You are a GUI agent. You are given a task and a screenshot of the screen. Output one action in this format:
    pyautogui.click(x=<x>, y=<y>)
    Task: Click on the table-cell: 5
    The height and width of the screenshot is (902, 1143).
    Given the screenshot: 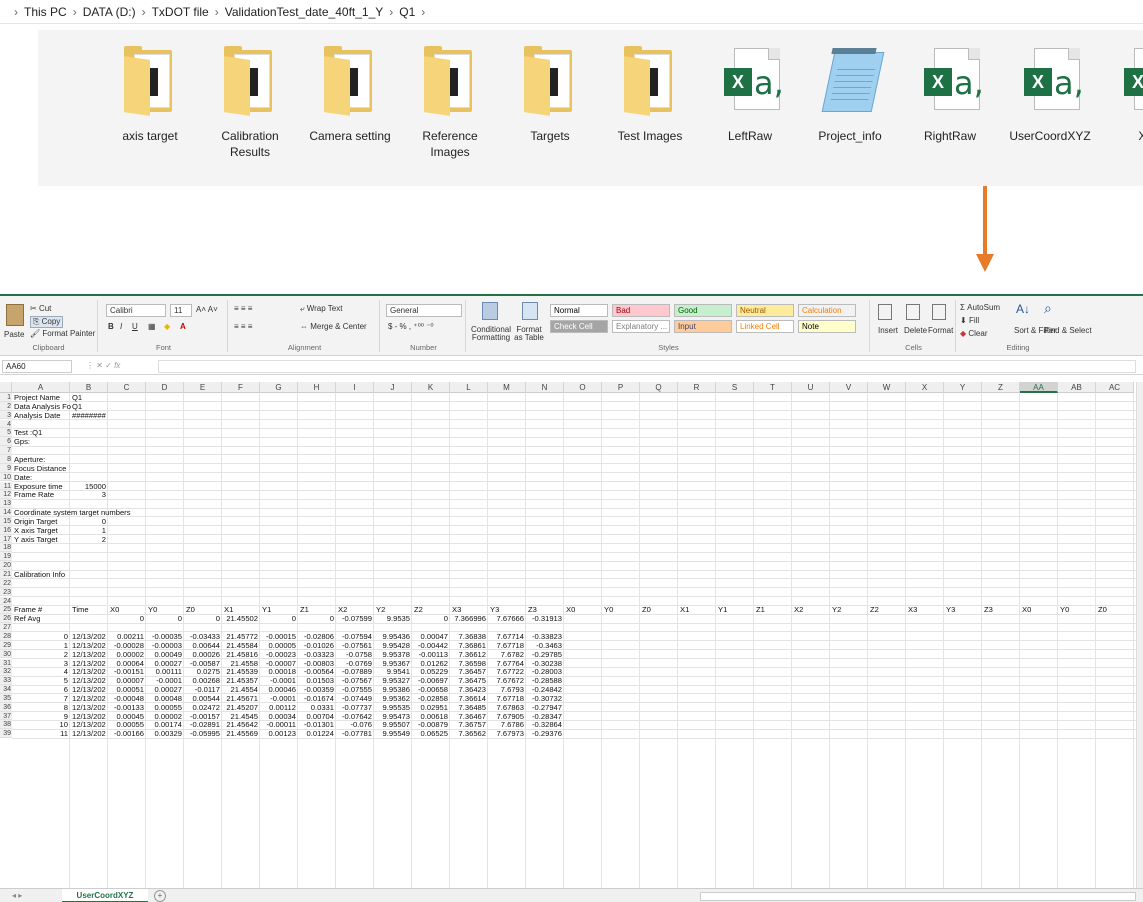 What is the action you would take?
    pyautogui.click(x=40, y=680)
    